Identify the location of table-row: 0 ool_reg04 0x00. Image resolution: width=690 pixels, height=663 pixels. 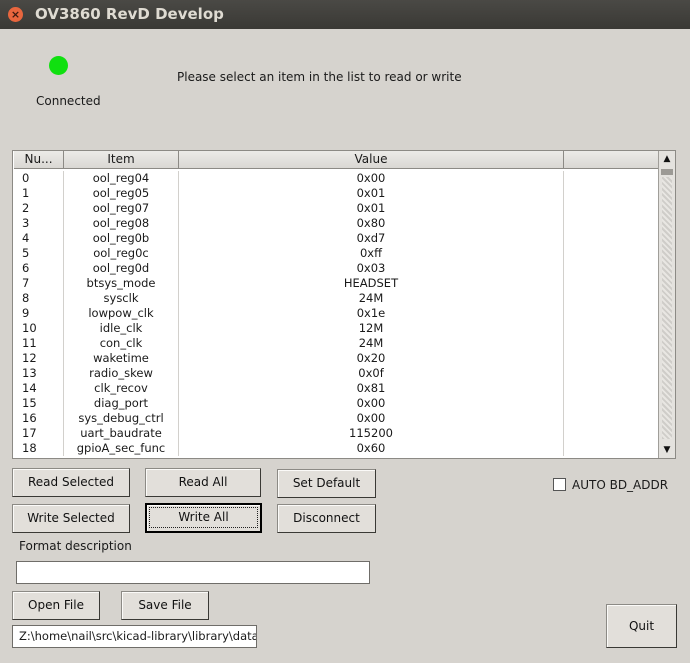
(336, 178).